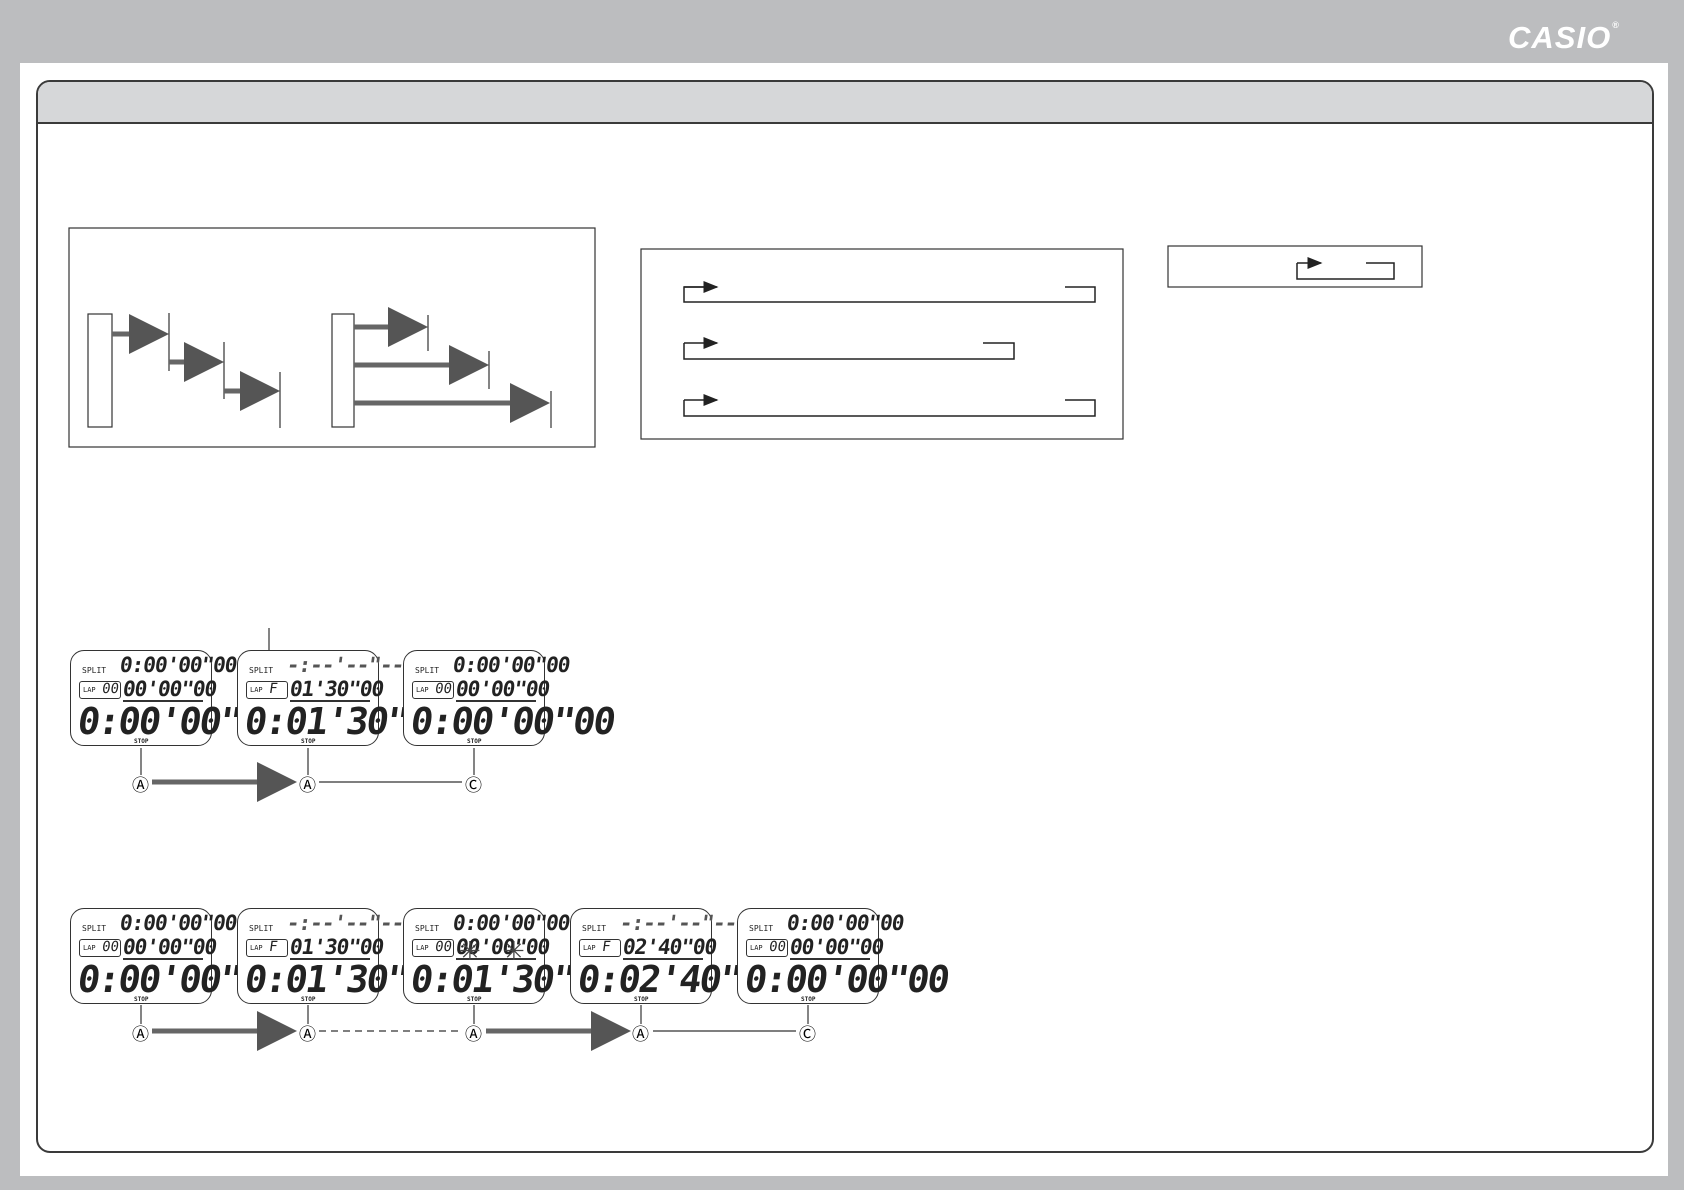 The height and width of the screenshot is (1190, 1684). What do you see at coordinates (1295, 266) in the screenshot?
I see `small-cycle-box` at bounding box center [1295, 266].